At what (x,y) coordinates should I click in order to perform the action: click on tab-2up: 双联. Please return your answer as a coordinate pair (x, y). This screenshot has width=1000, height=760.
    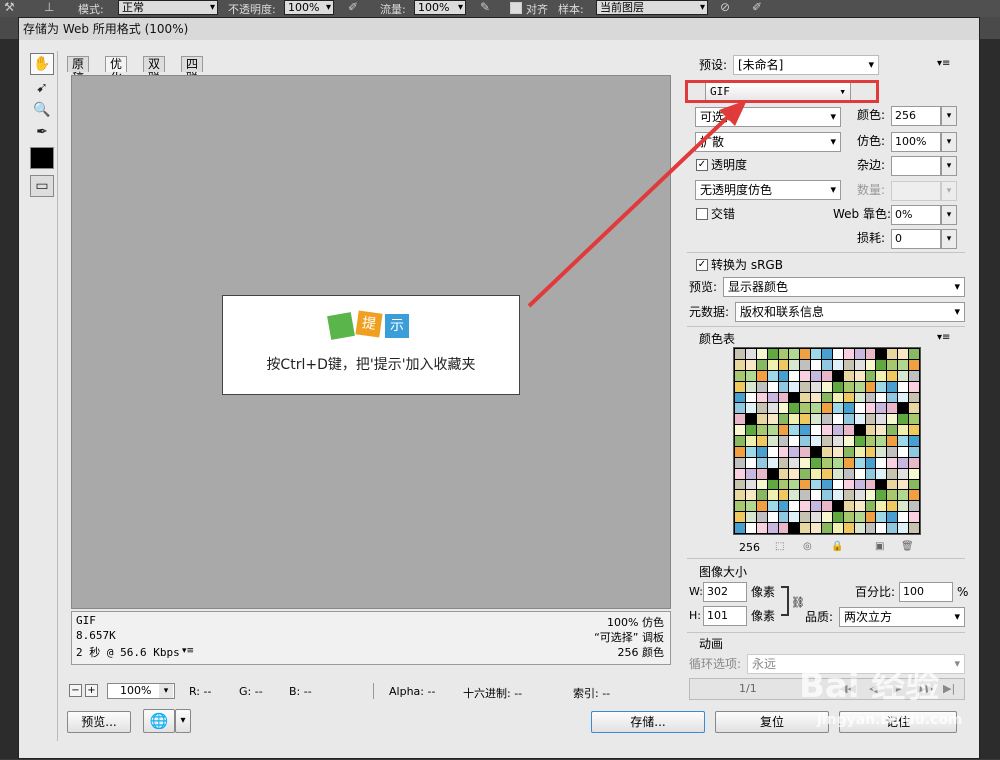
    Looking at the image, I should click on (154, 70).